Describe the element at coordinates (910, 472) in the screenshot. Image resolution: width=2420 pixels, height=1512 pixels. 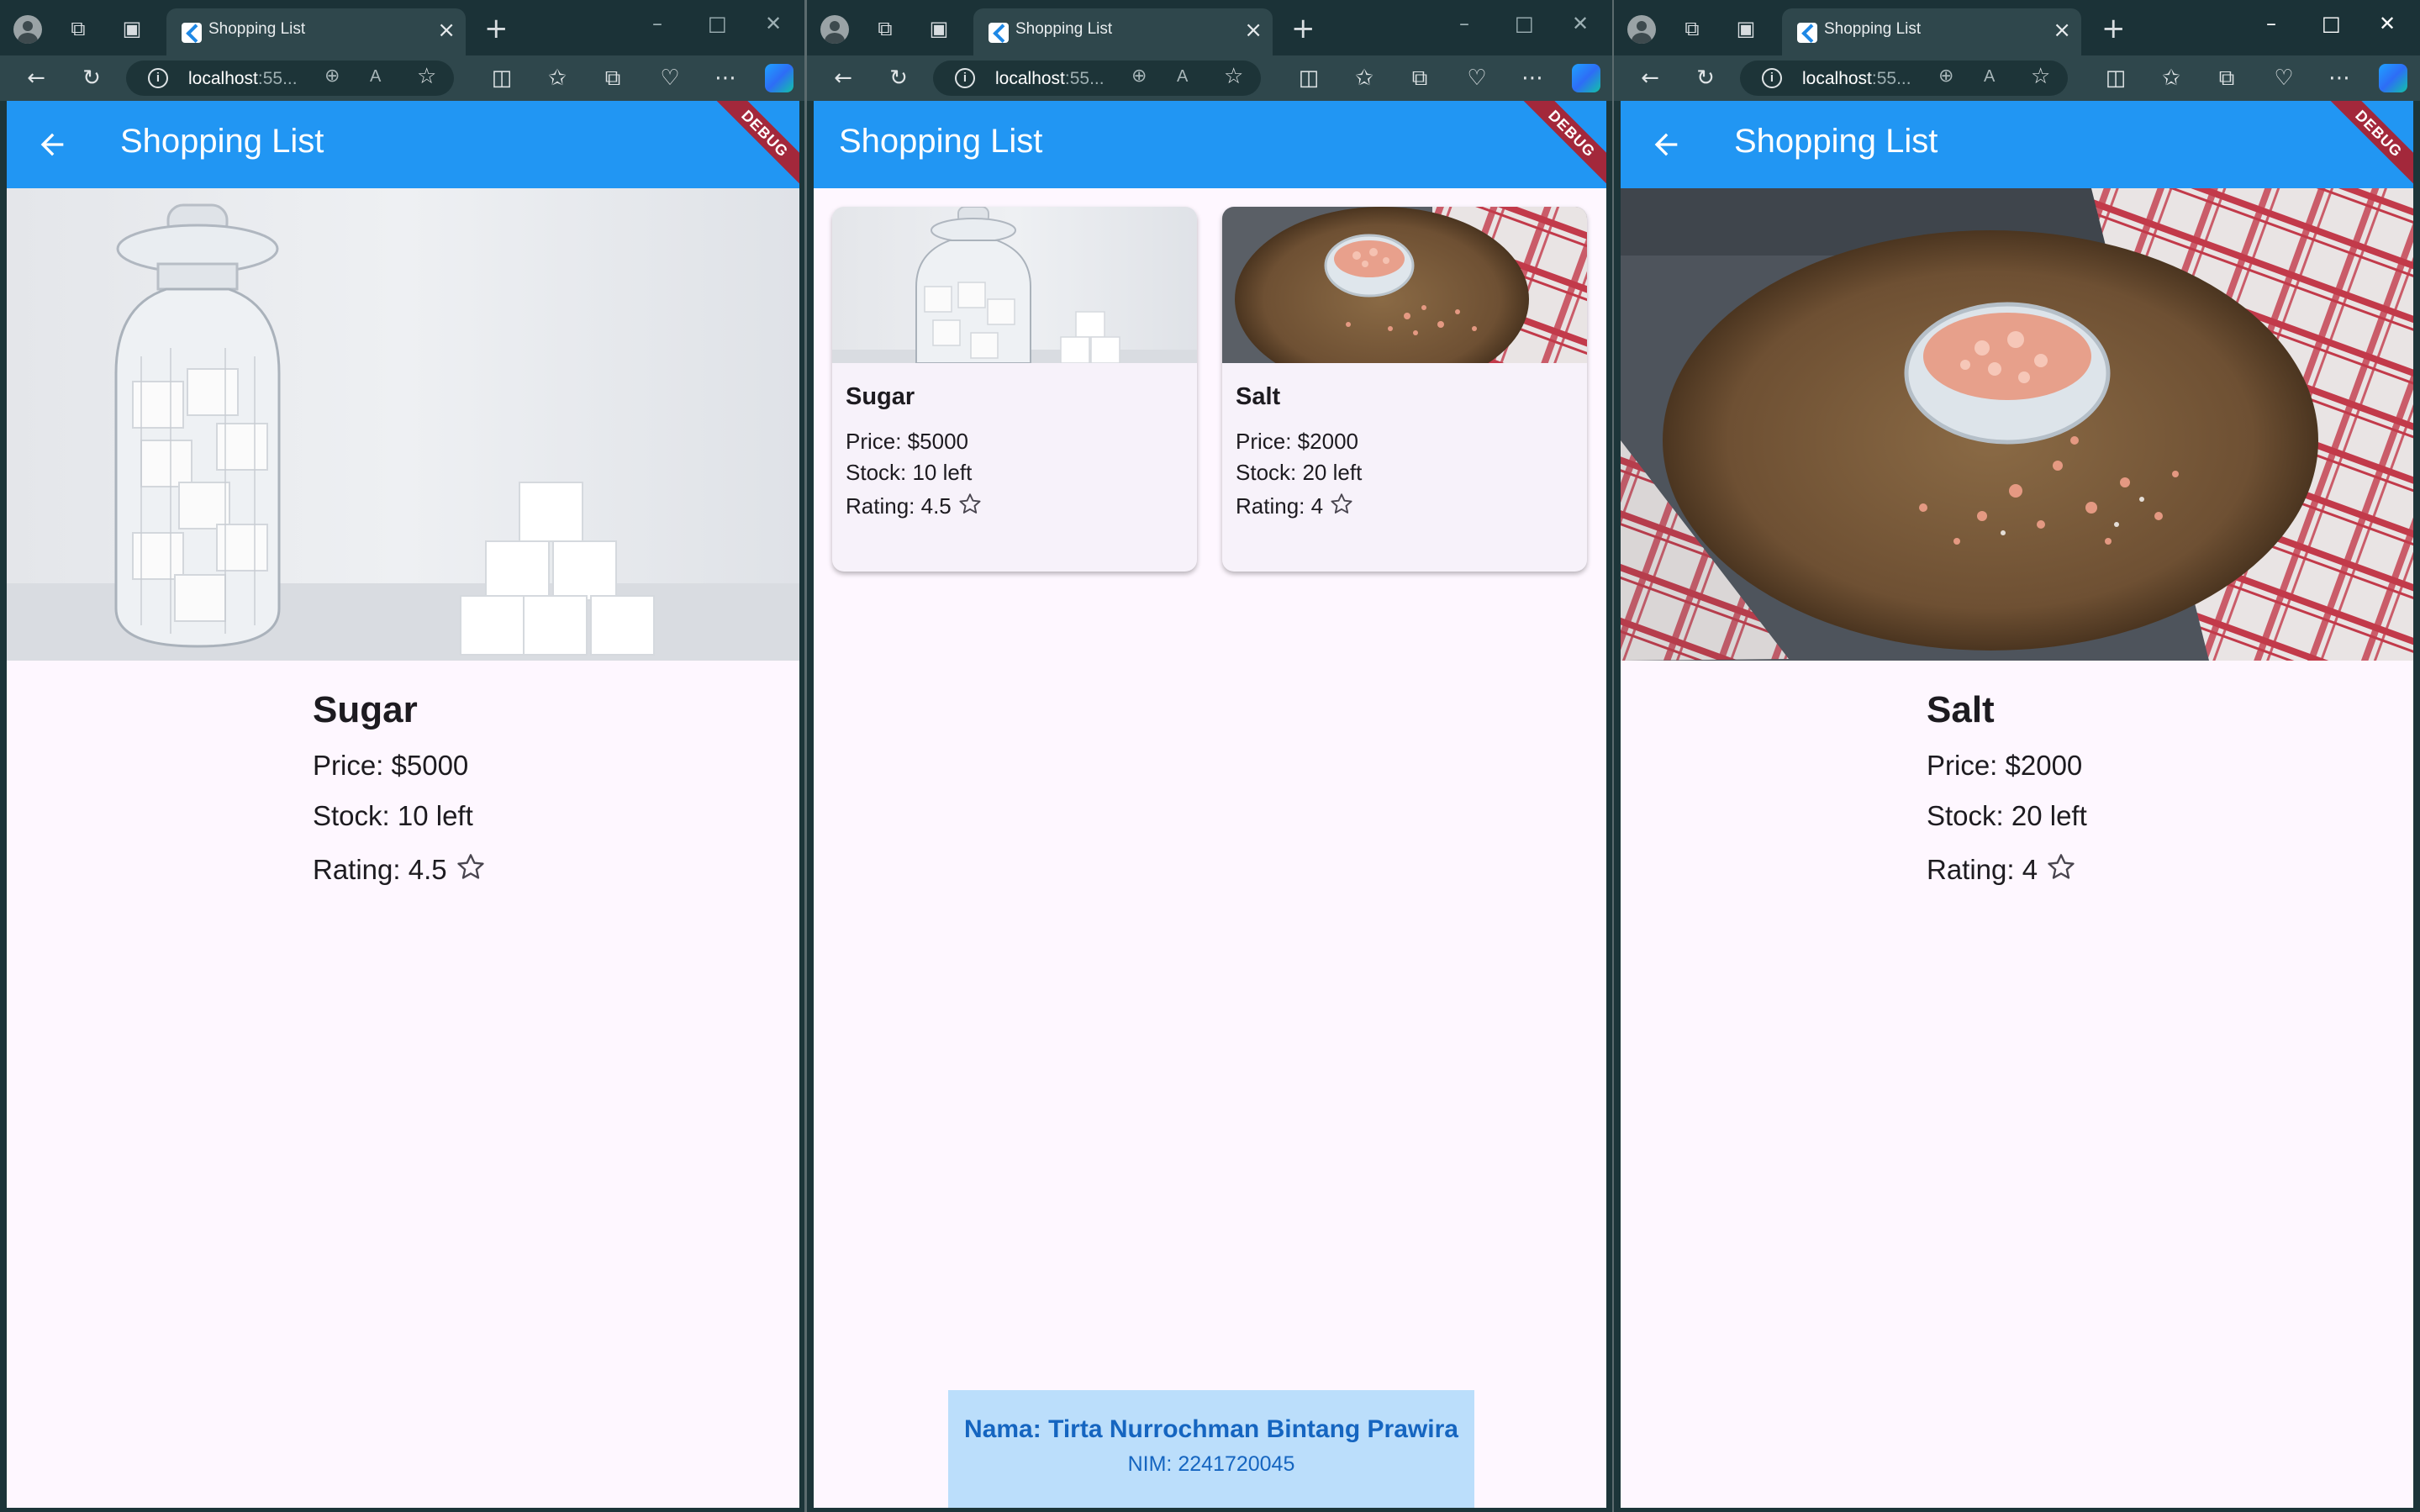
I see `product-stock: Stock: 10 left` at that location.